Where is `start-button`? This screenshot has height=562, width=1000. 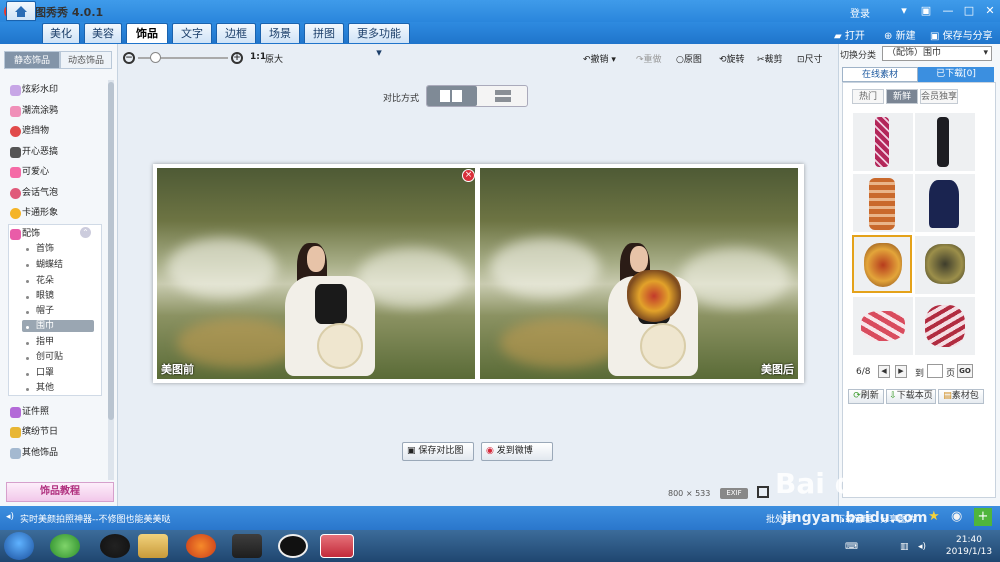
start-button is located at coordinates (19, 546).